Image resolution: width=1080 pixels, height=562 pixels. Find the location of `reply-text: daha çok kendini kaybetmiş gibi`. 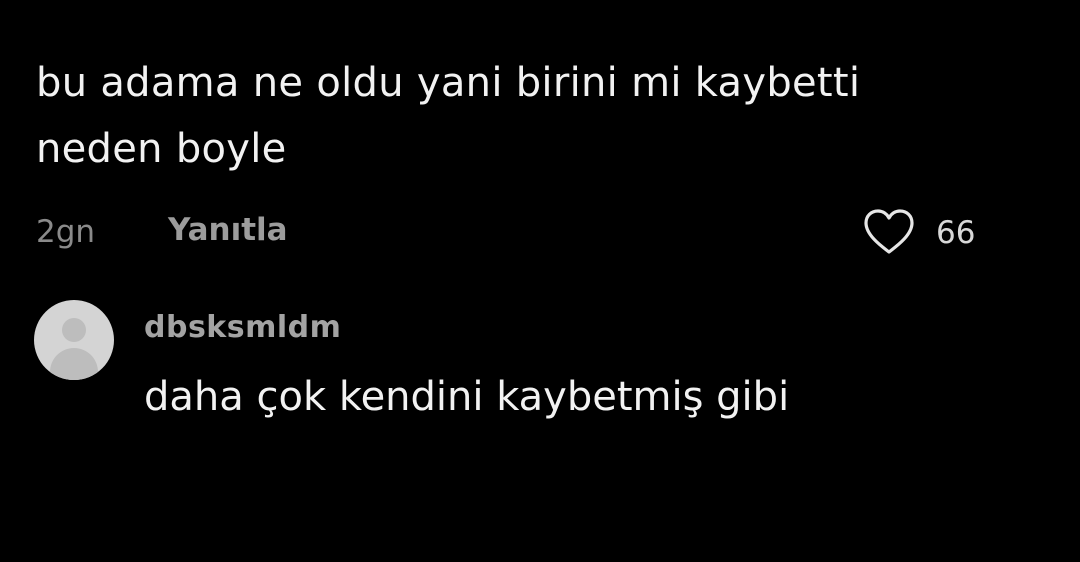

reply-text: daha çok kendini kaybetmiş gibi is located at coordinates (467, 397).